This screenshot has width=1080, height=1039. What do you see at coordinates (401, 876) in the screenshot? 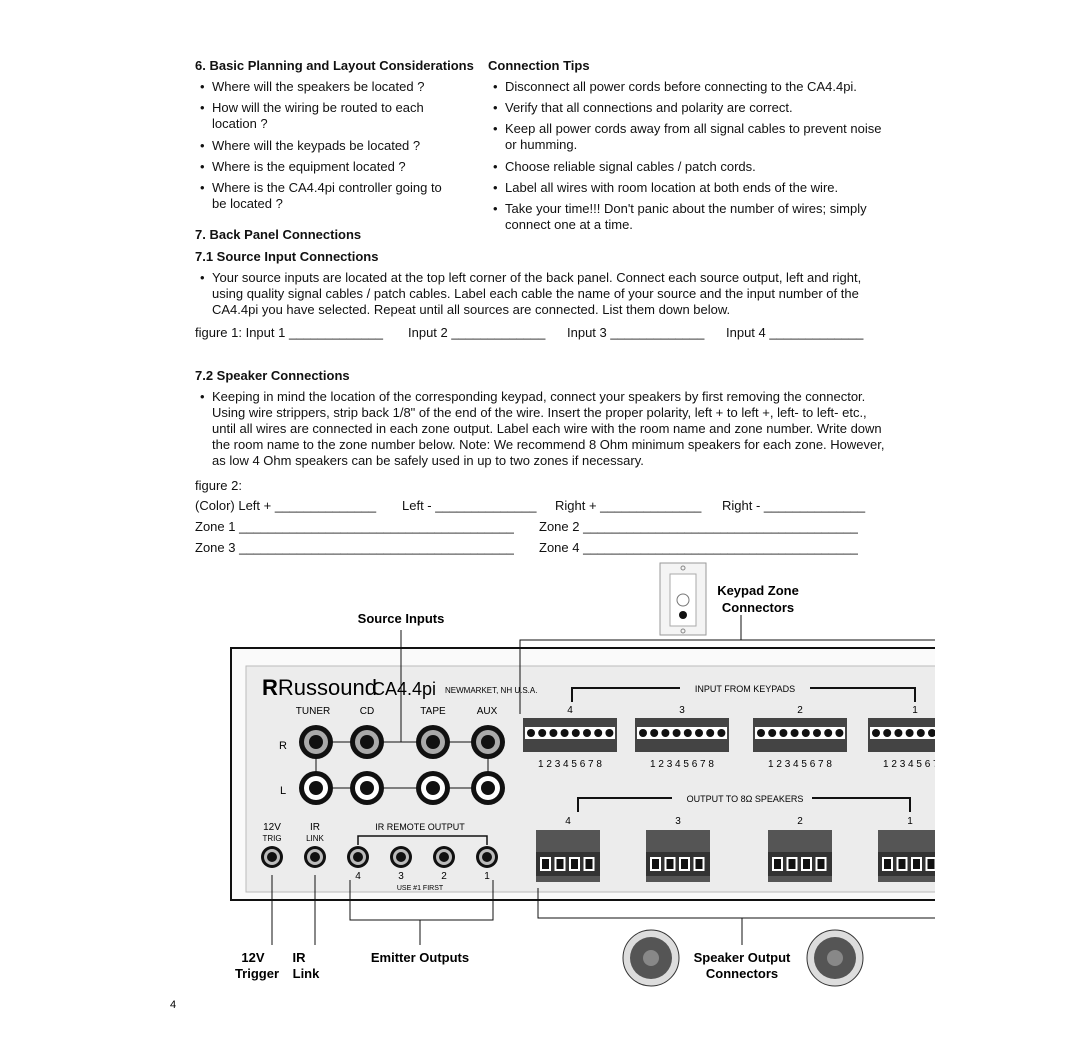
I see `ir-output-number: 3` at bounding box center [401, 876].